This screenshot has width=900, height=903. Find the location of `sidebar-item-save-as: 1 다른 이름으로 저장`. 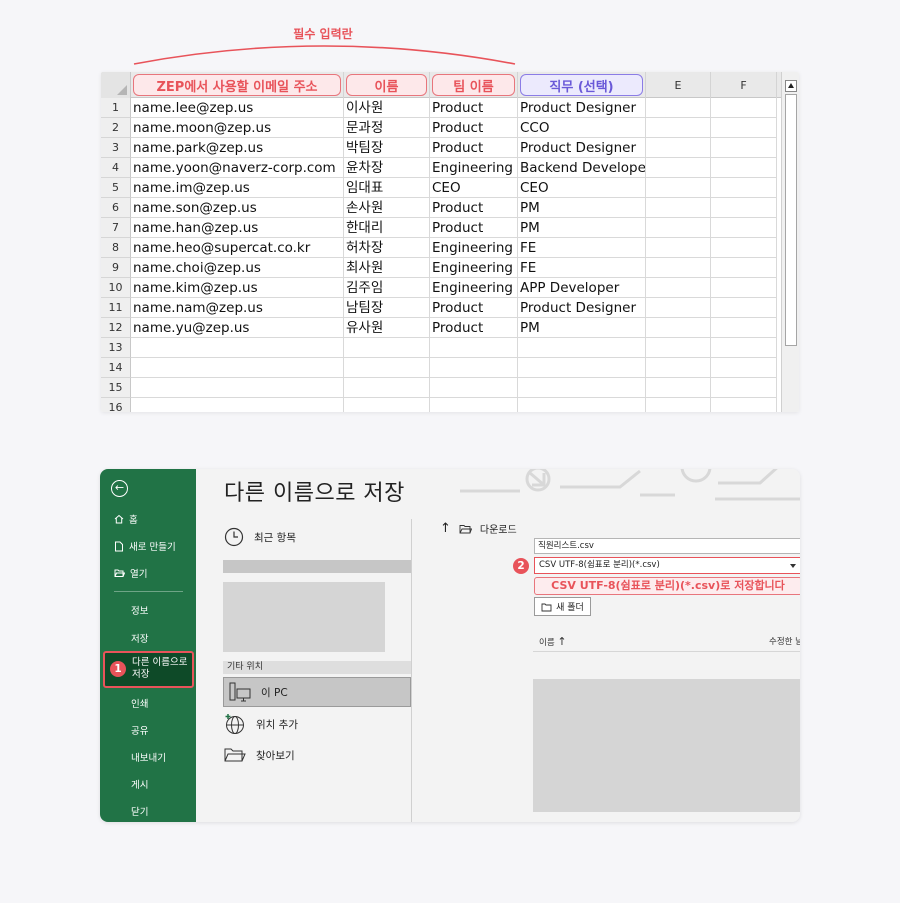

sidebar-item-save-as: 1 다른 이름으로 저장 is located at coordinates (148, 669).